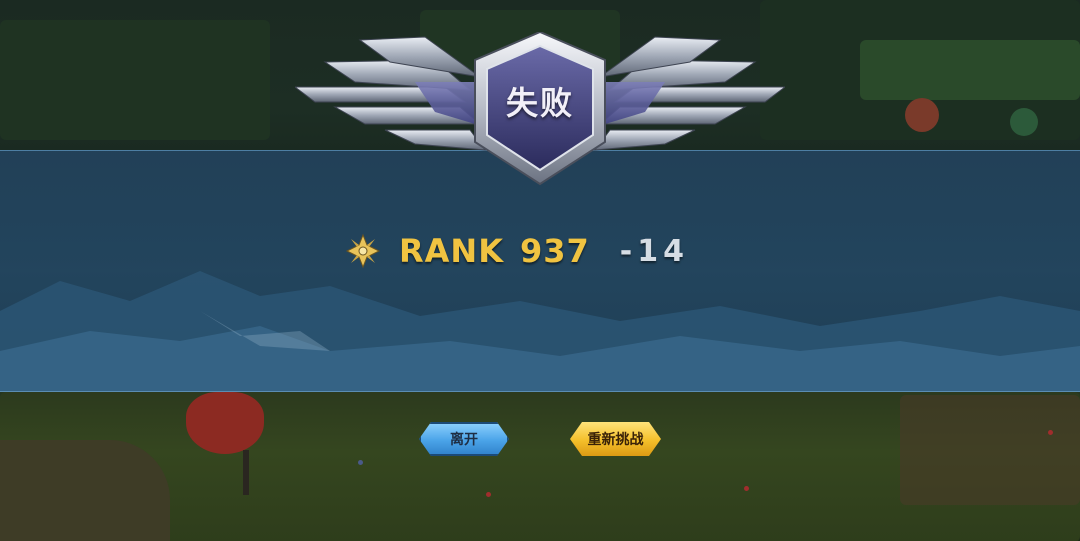 Image resolution: width=1080 pixels, height=541 pixels. Describe the element at coordinates (615, 439) in the screenshot. I see `retry-button: 重新挑战` at that location.